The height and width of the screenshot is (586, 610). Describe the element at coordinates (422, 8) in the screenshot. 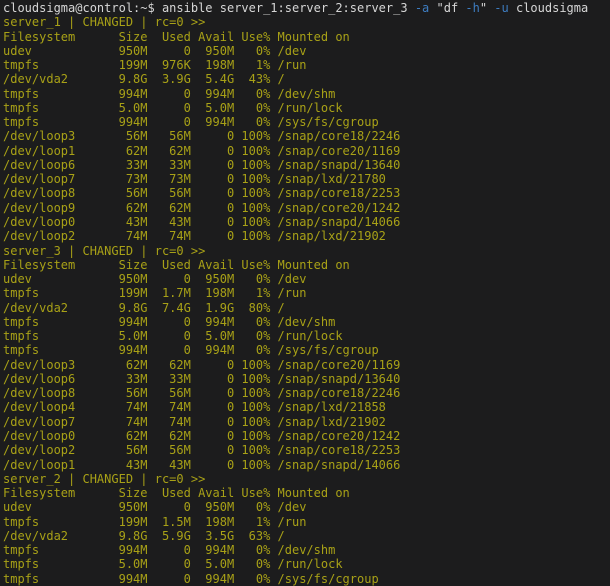

I see `ansible-flag-a: -a` at that location.